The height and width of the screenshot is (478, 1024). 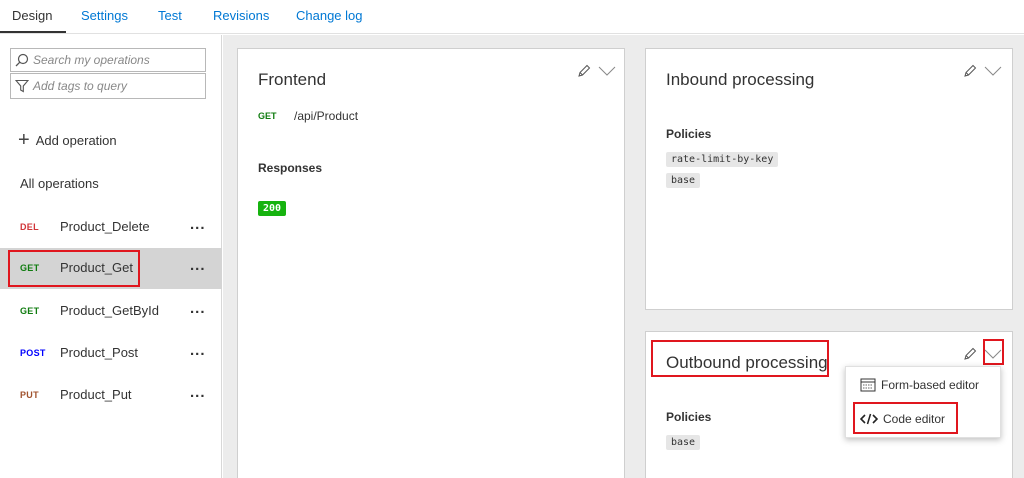 What do you see at coordinates (326, 116) in the screenshot?
I see `frontend-path: /api/Product` at bounding box center [326, 116].